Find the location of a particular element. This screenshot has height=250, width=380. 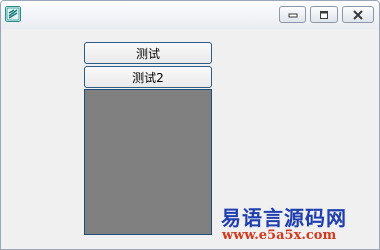

watermark-url: www.e5a5x.com is located at coordinates (279, 235).